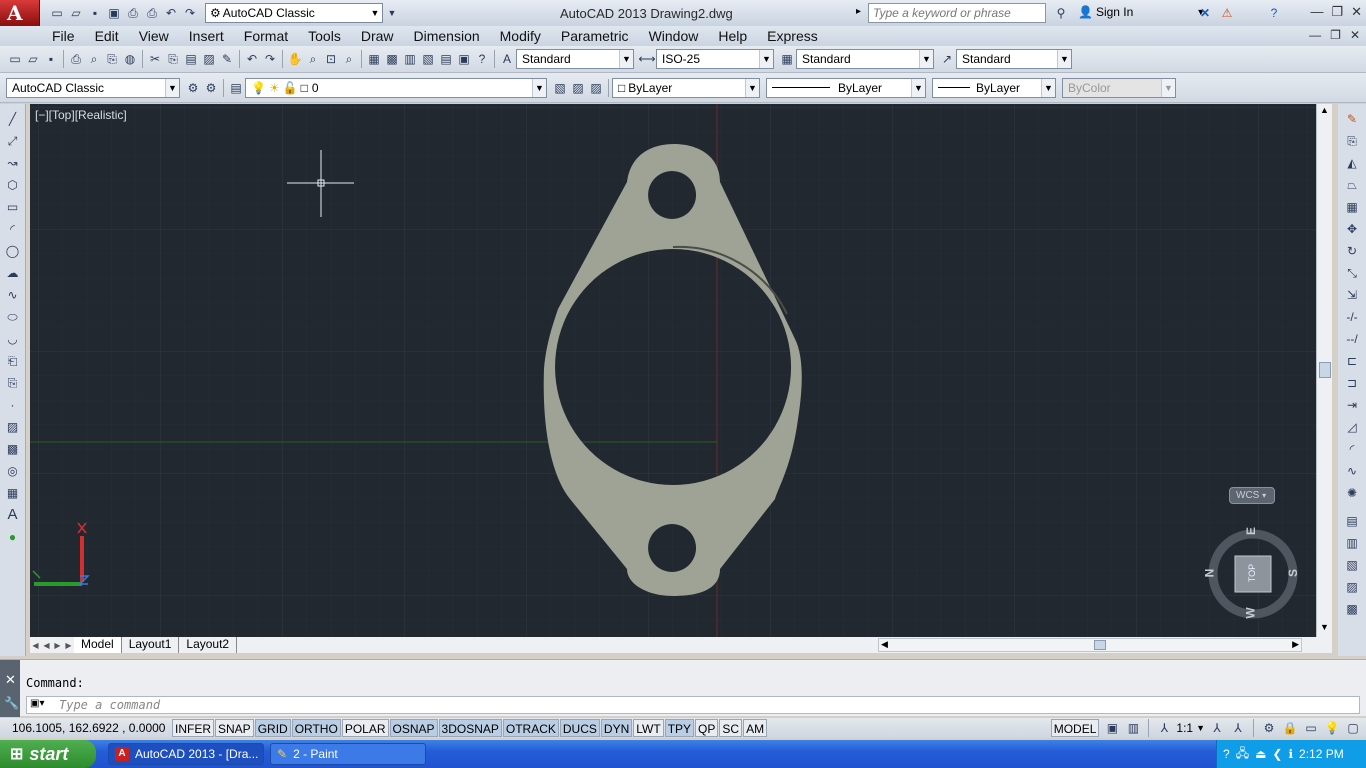 The height and width of the screenshot is (768, 1366). What do you see at coordinates (93, 87) in the screenshot?
I see `workspace-toolbar-select: AutoCAD Classic ▼` at bounding box center [93, 87].